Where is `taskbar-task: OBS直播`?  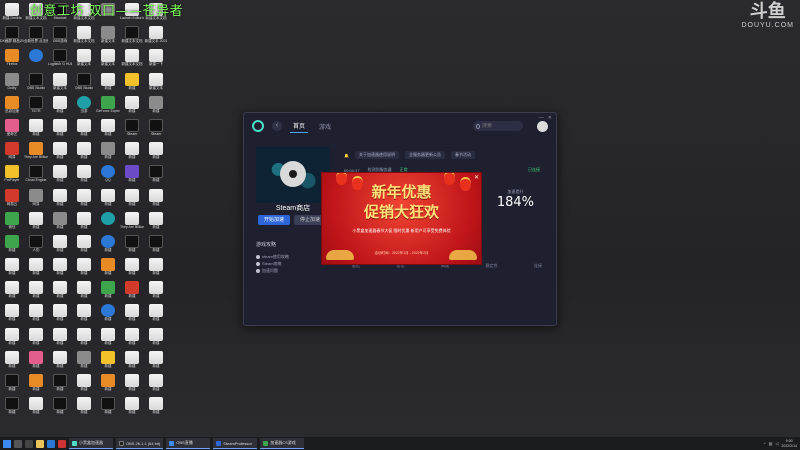 taskbar-task: OBS直播 is located at coordinates (188, 443).